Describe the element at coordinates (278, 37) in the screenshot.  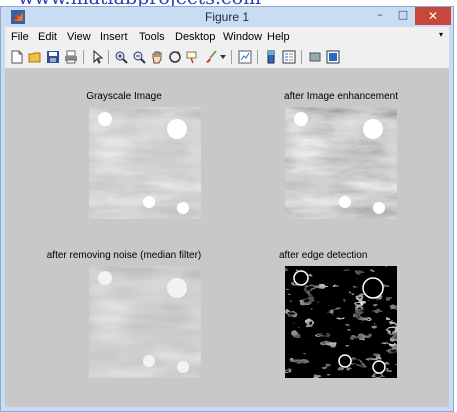
I see `menu-help: Help` at that location.